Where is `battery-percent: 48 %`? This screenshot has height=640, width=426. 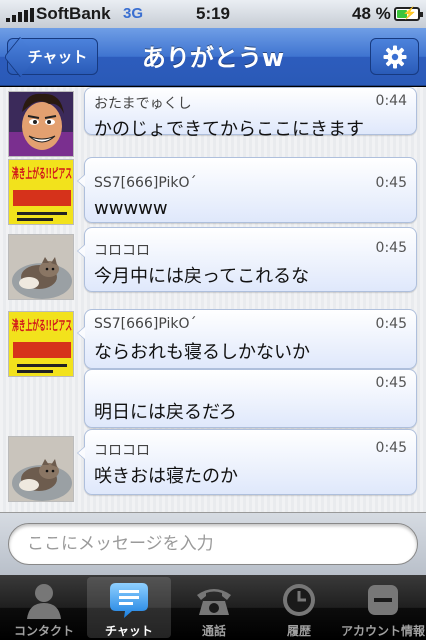
battery-percent: 48 % is located at coordinates (371, 13).